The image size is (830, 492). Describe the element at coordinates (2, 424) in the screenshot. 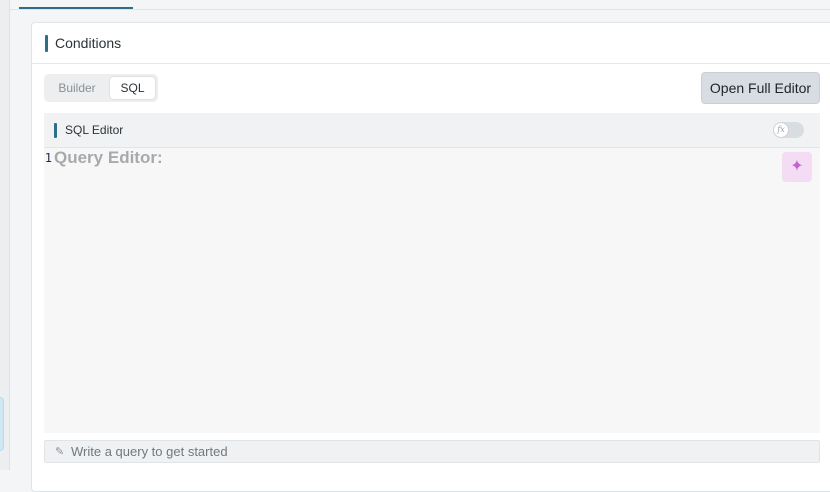

I see `panel-resize-handle` at that location.